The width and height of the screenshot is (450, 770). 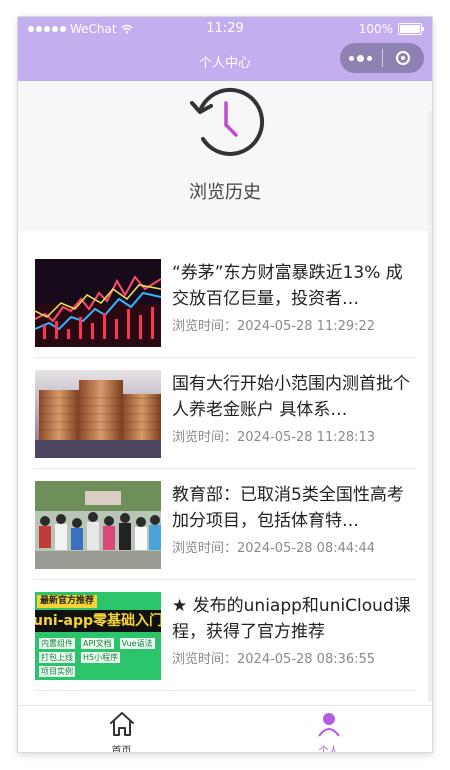 I want to click on tab-me: 个人, so click(x=328, y=729).